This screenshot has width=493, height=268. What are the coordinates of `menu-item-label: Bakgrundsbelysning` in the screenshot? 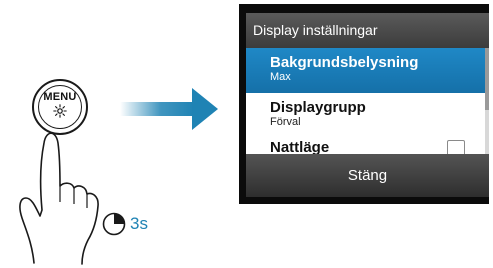 It's located at (344, 62).